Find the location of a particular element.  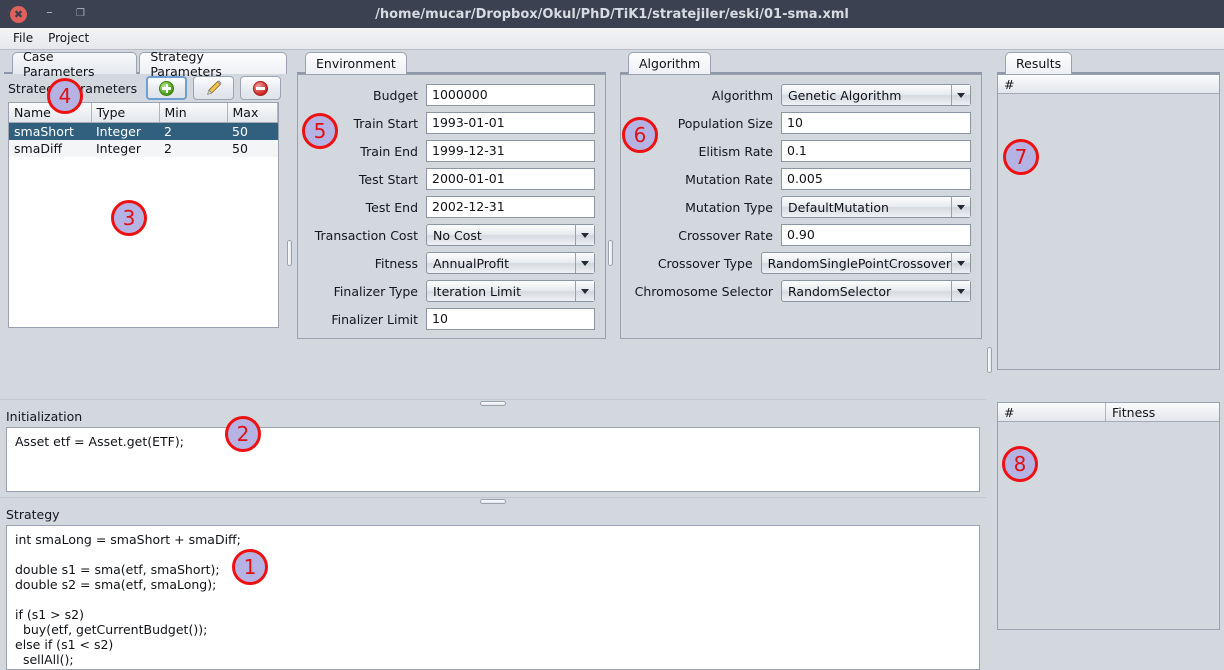

column-header-name: Name is located at coordinates (50, 113).